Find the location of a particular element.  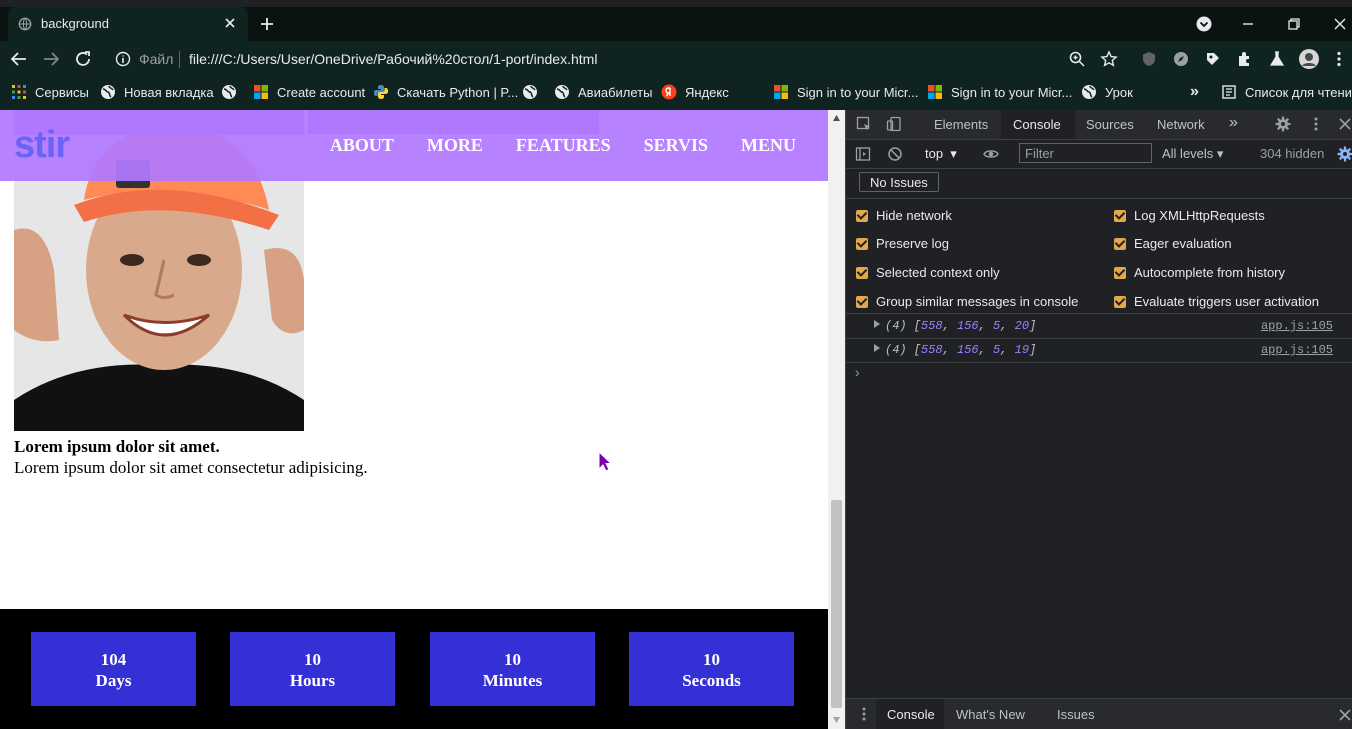

close-devtools-icon is located at coordinates (1344, 124).